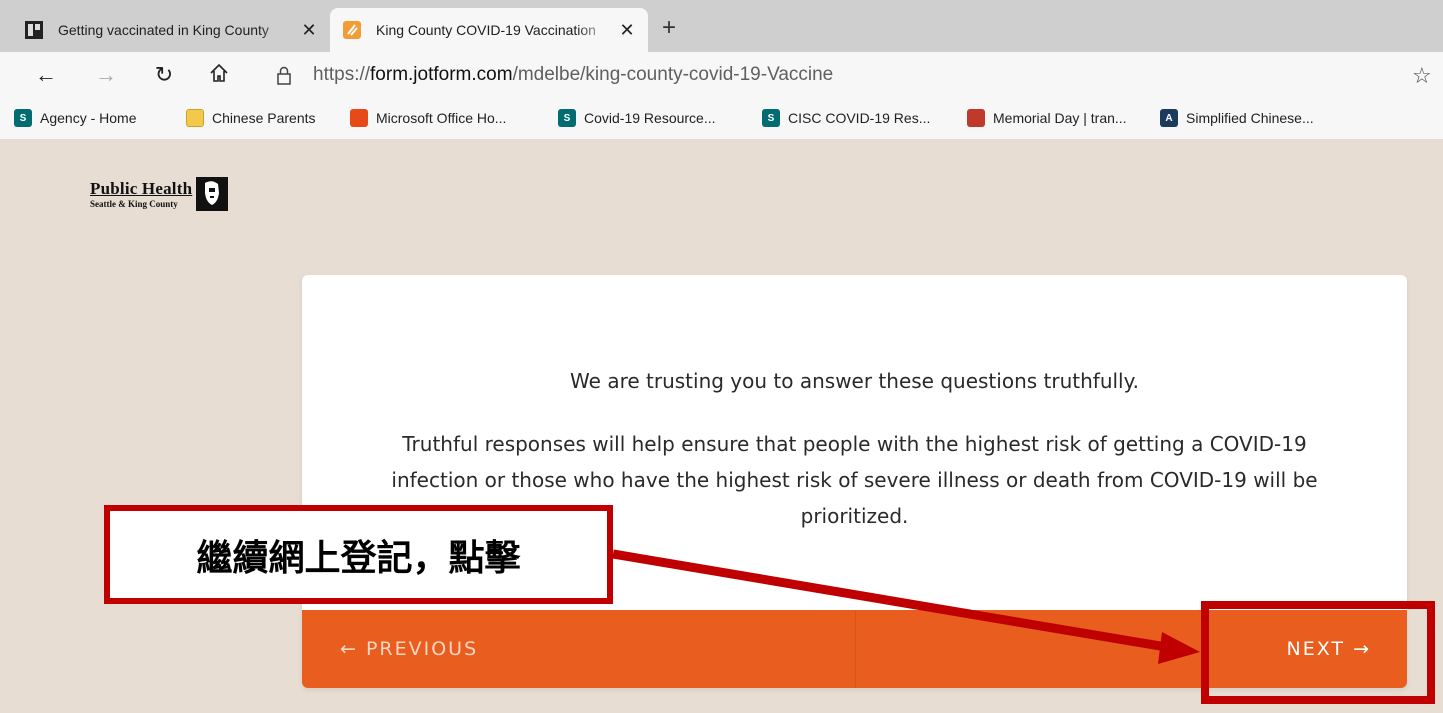  What do you see at coordinates (486, 30) in the screenshot?
I see `tab-title: King County COVID-19 Vaccination` at bounding box center [486, 30].